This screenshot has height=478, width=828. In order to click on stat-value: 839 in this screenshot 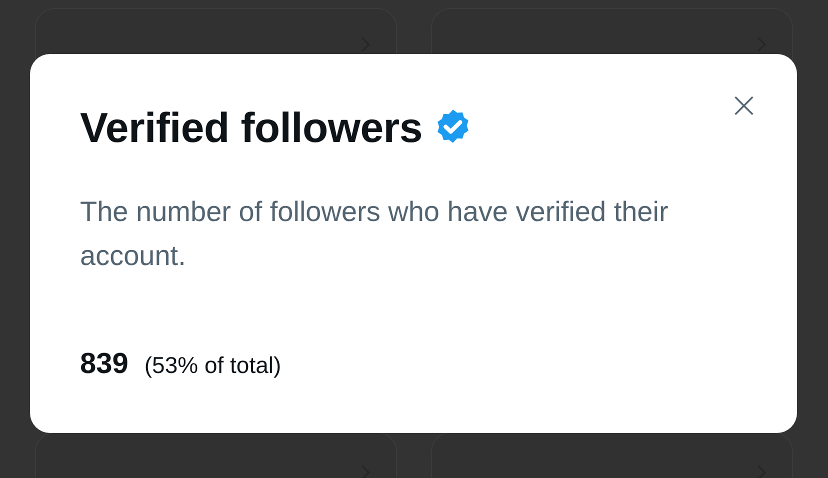, I will do `click(104, 364)`.